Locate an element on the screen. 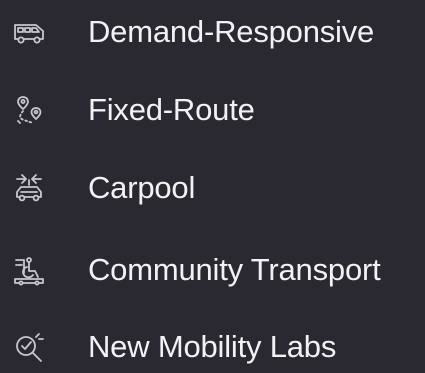 The height and width of the screenshot is (373, 425). route-pins-icon is located at coordinates (29, 110).